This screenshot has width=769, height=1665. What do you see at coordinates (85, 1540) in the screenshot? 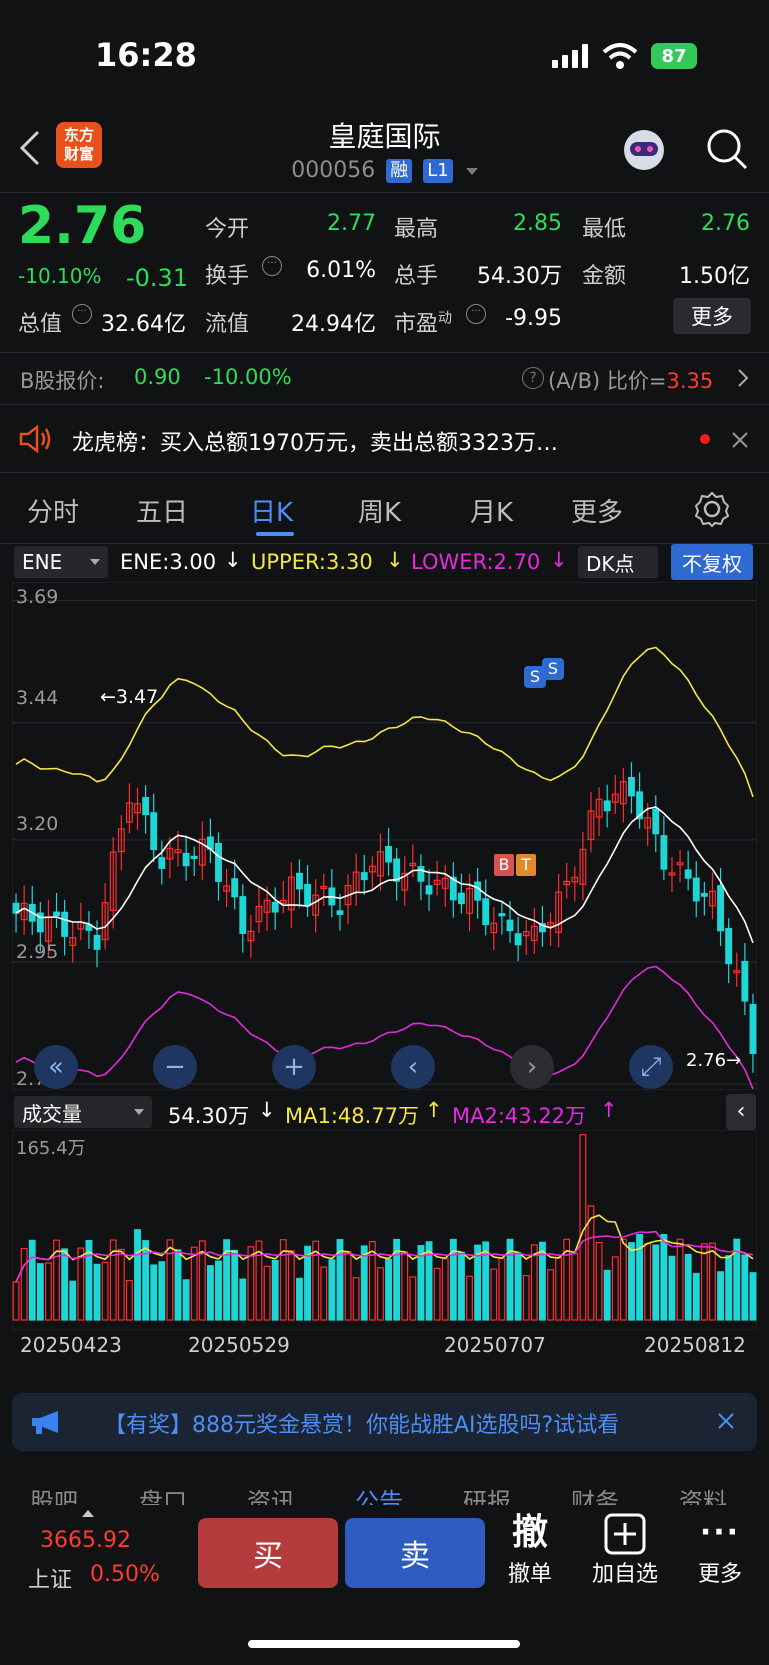
I see `index-value: 3665.92` at bounding box center [85, 1540].